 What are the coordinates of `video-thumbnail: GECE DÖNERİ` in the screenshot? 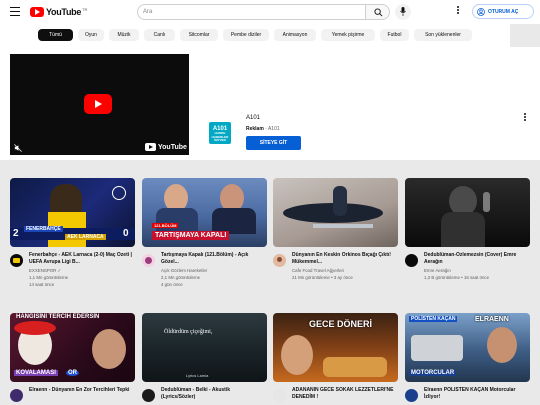 It's located at (335, 347).